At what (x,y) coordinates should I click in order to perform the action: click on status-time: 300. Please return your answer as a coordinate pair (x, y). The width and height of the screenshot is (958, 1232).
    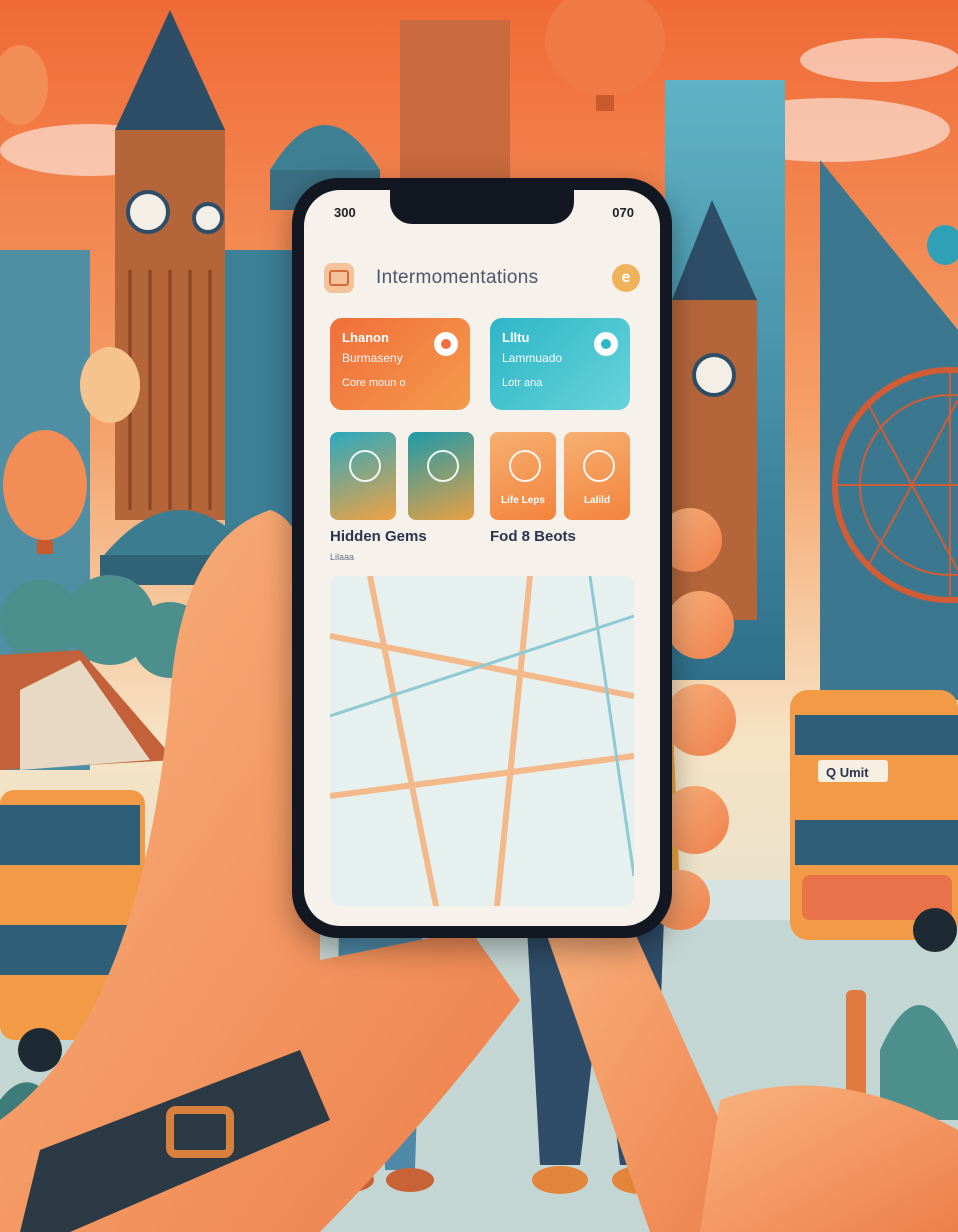
    Looking at the image, I should click on (345, 212).